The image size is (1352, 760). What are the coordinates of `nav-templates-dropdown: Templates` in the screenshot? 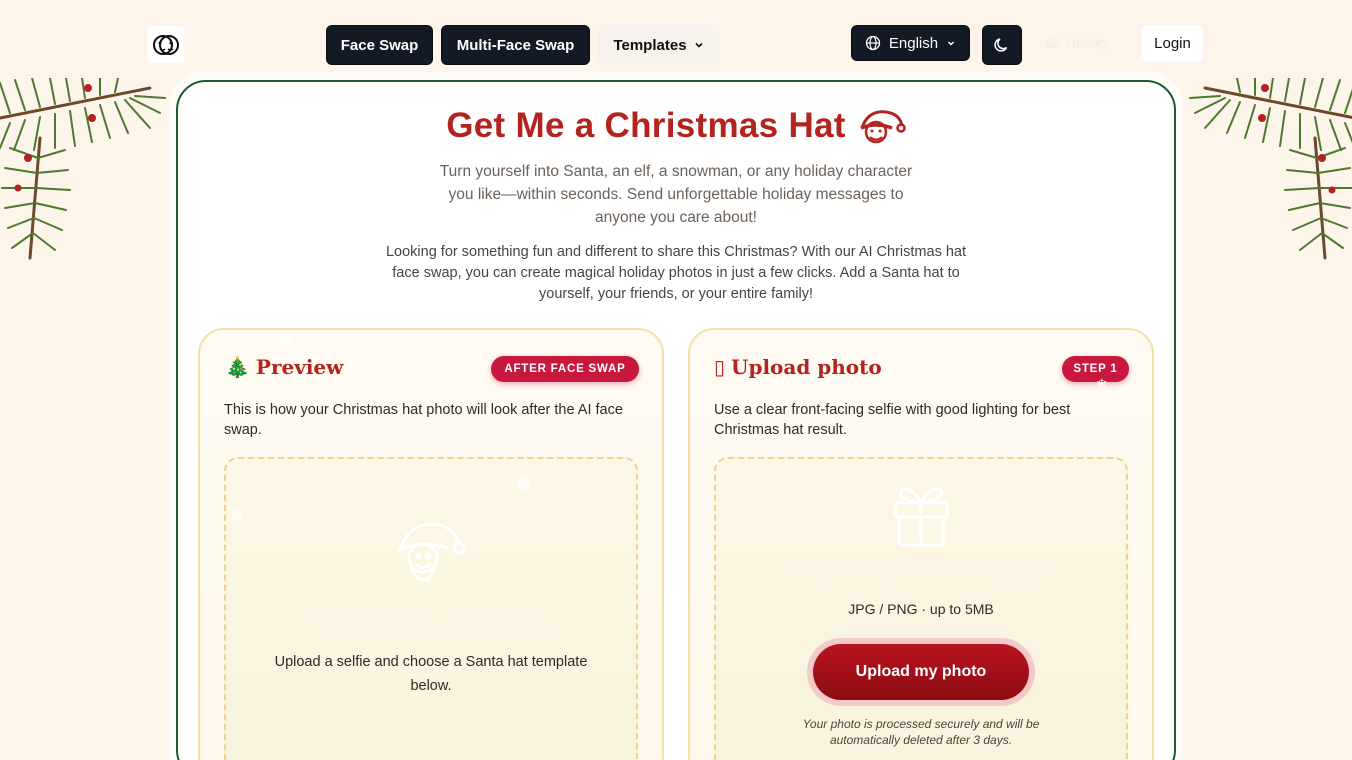 It's located at (659, 45).